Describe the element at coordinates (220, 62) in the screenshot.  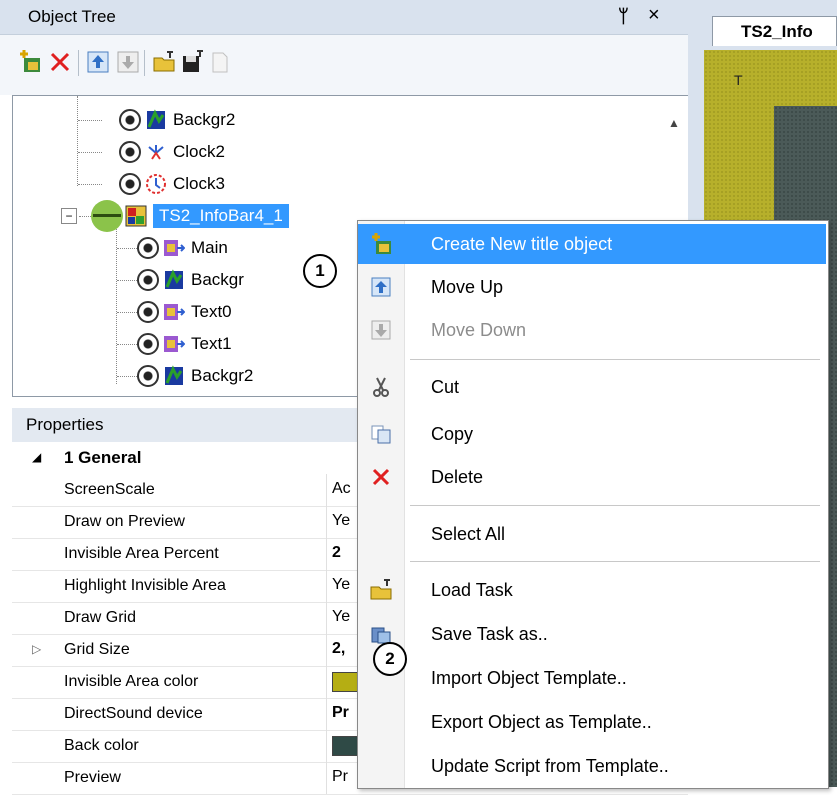
I see `new-document-icon` at that location.